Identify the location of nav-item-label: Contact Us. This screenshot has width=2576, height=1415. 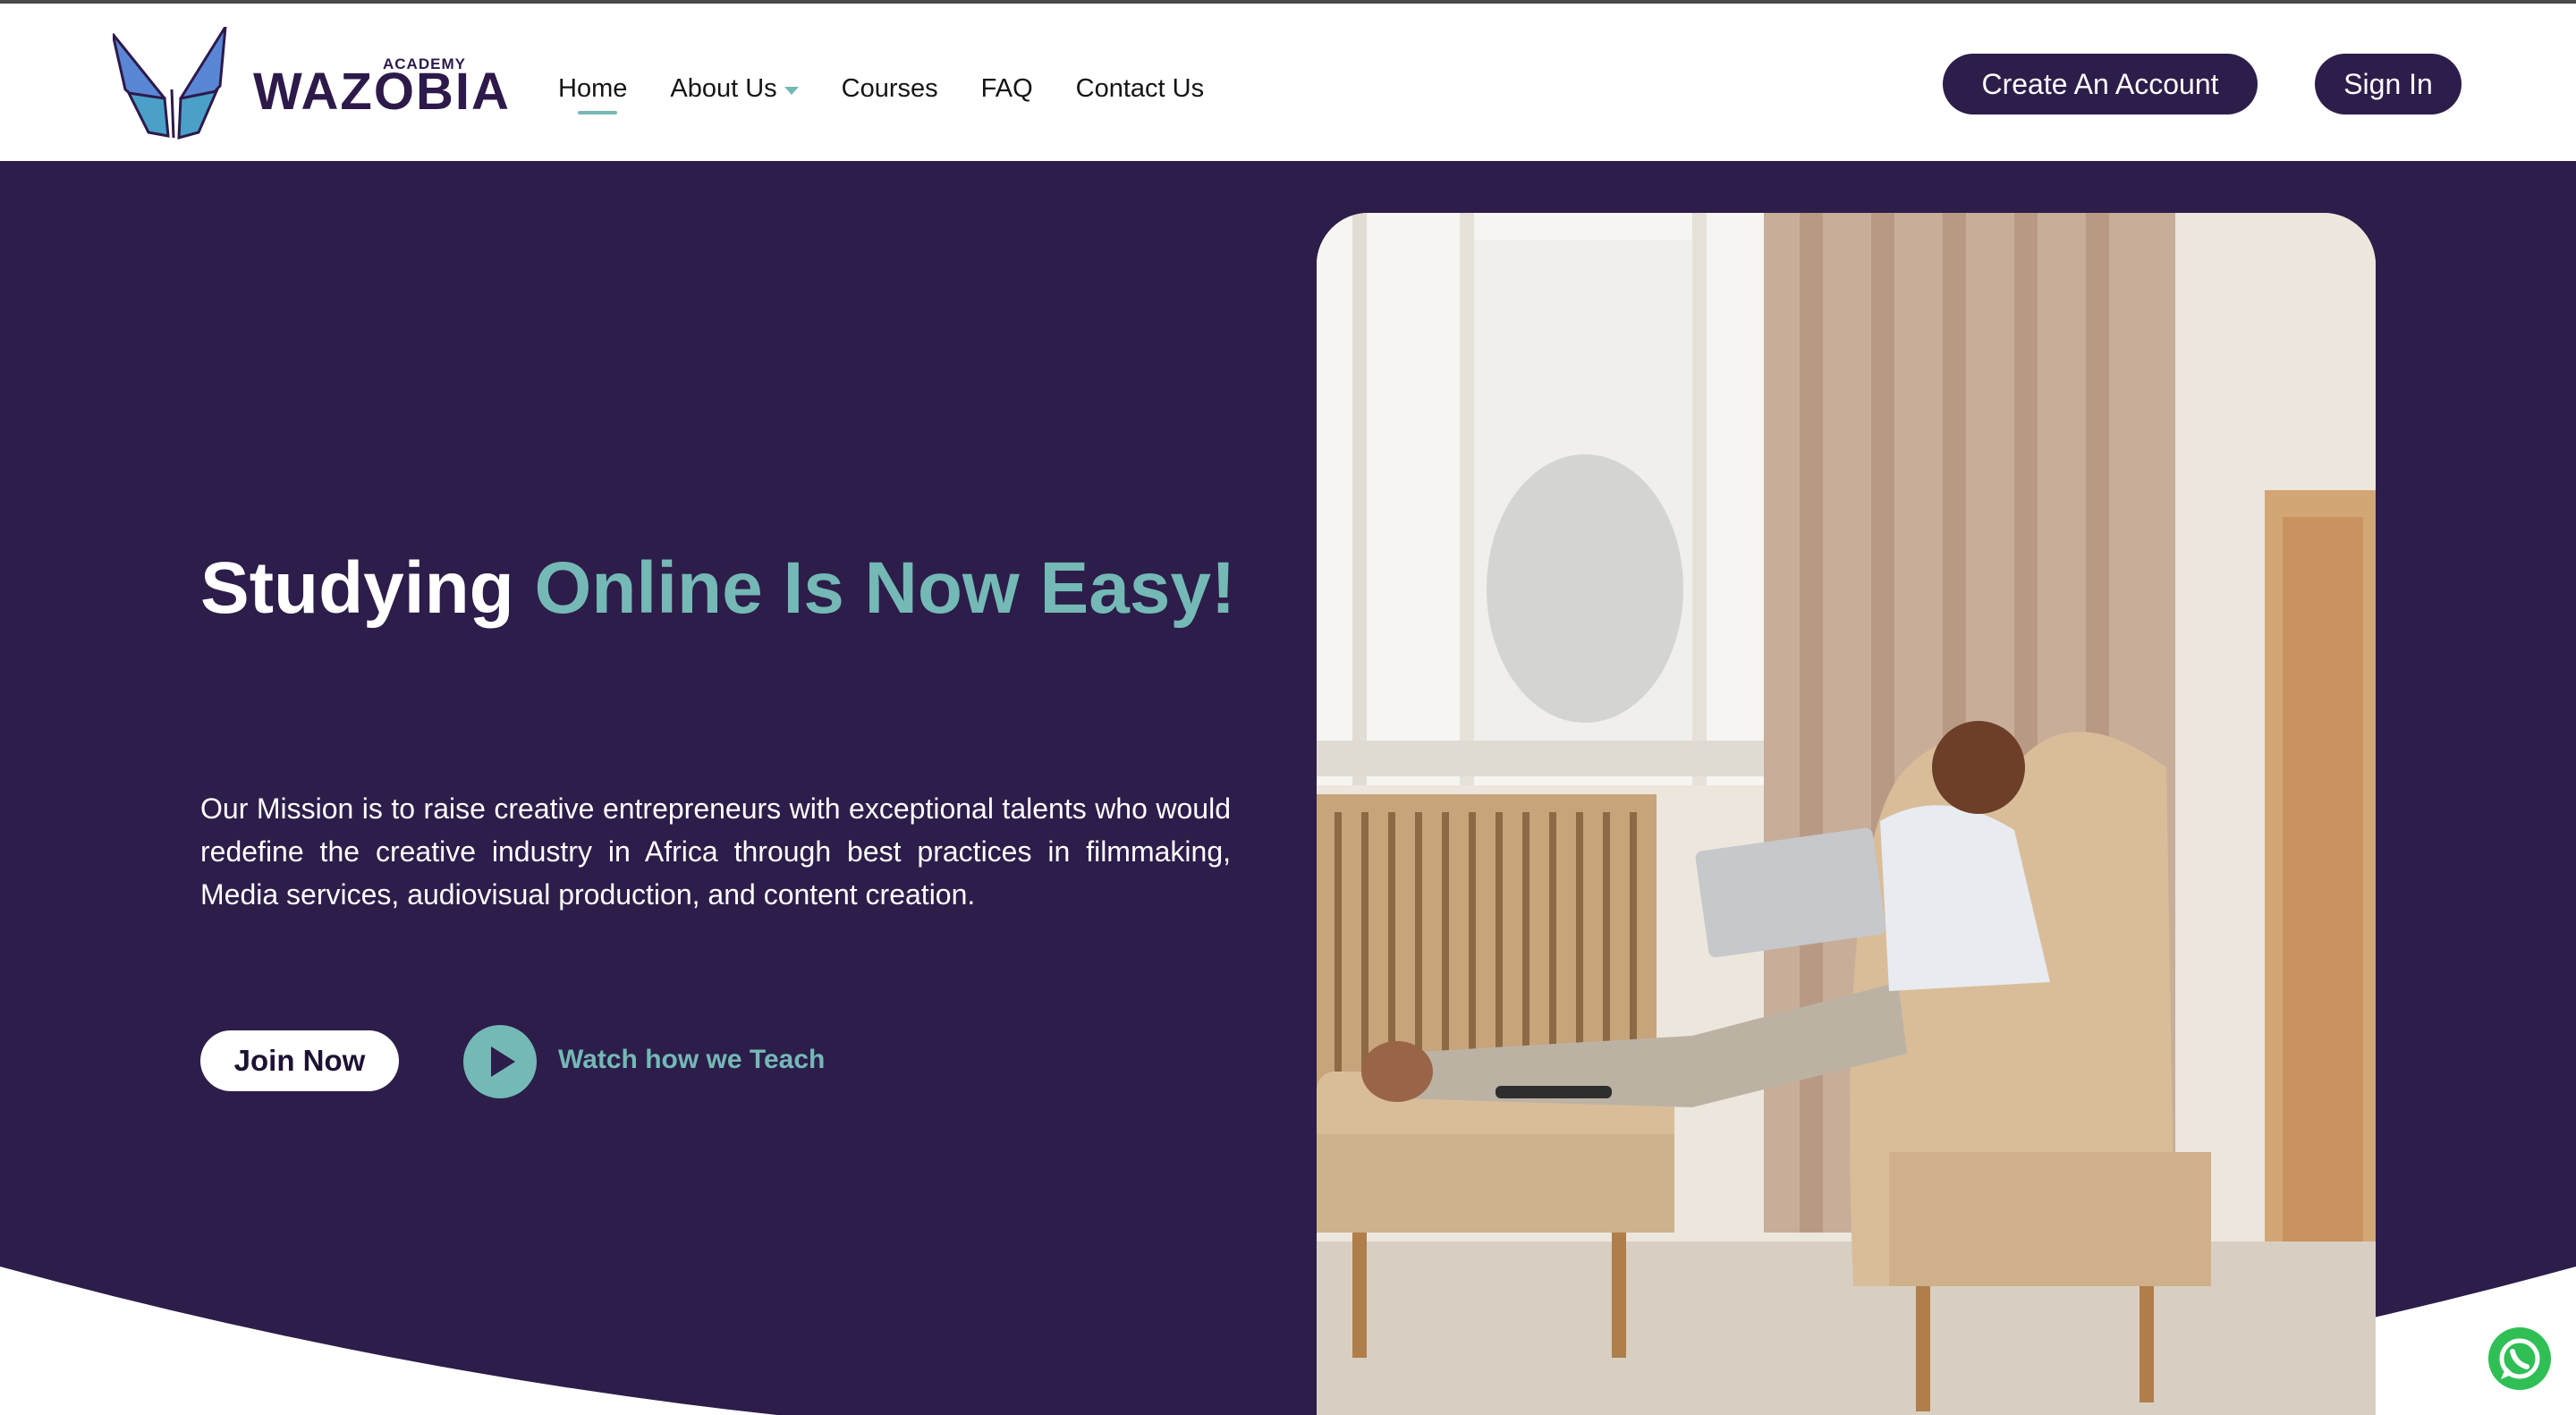
(1140, 88).